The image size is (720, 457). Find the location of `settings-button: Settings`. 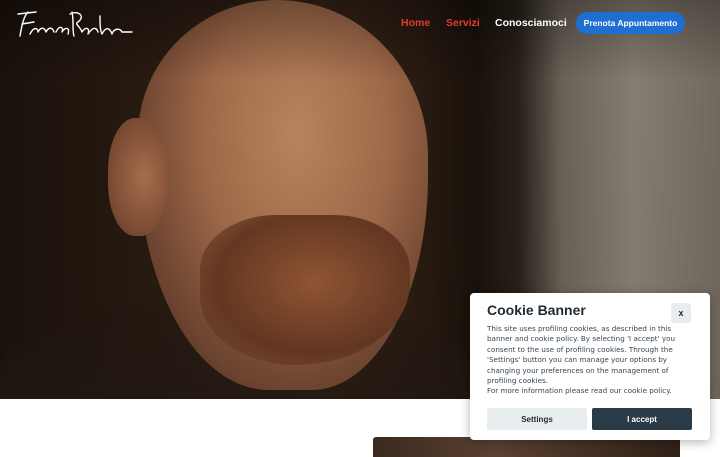

settings-button: Settings is located at coordinates (537, 419).